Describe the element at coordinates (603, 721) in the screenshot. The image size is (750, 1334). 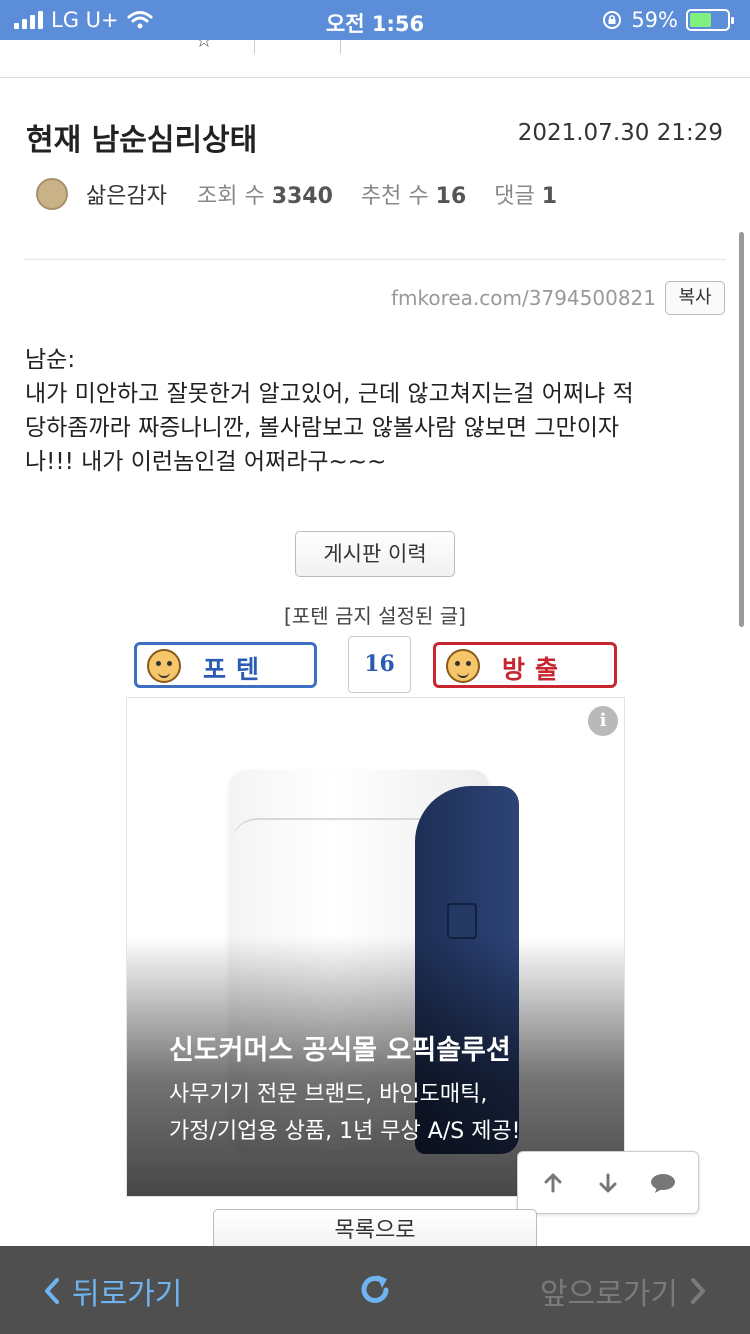
I see `ad-info-icon: i` at that location.